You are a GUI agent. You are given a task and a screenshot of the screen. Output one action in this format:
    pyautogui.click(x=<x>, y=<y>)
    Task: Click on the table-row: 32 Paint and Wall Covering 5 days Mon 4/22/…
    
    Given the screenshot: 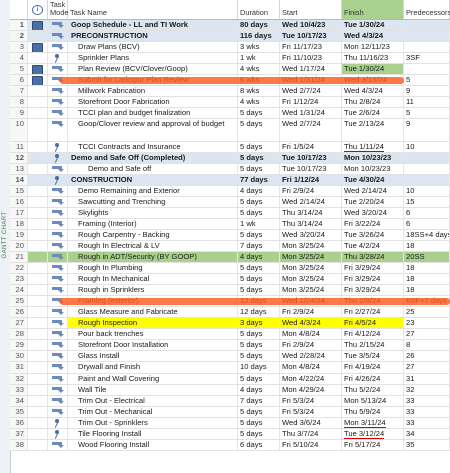 What is the action you would take?
    pyautogui.click(x=230, y=379)
    